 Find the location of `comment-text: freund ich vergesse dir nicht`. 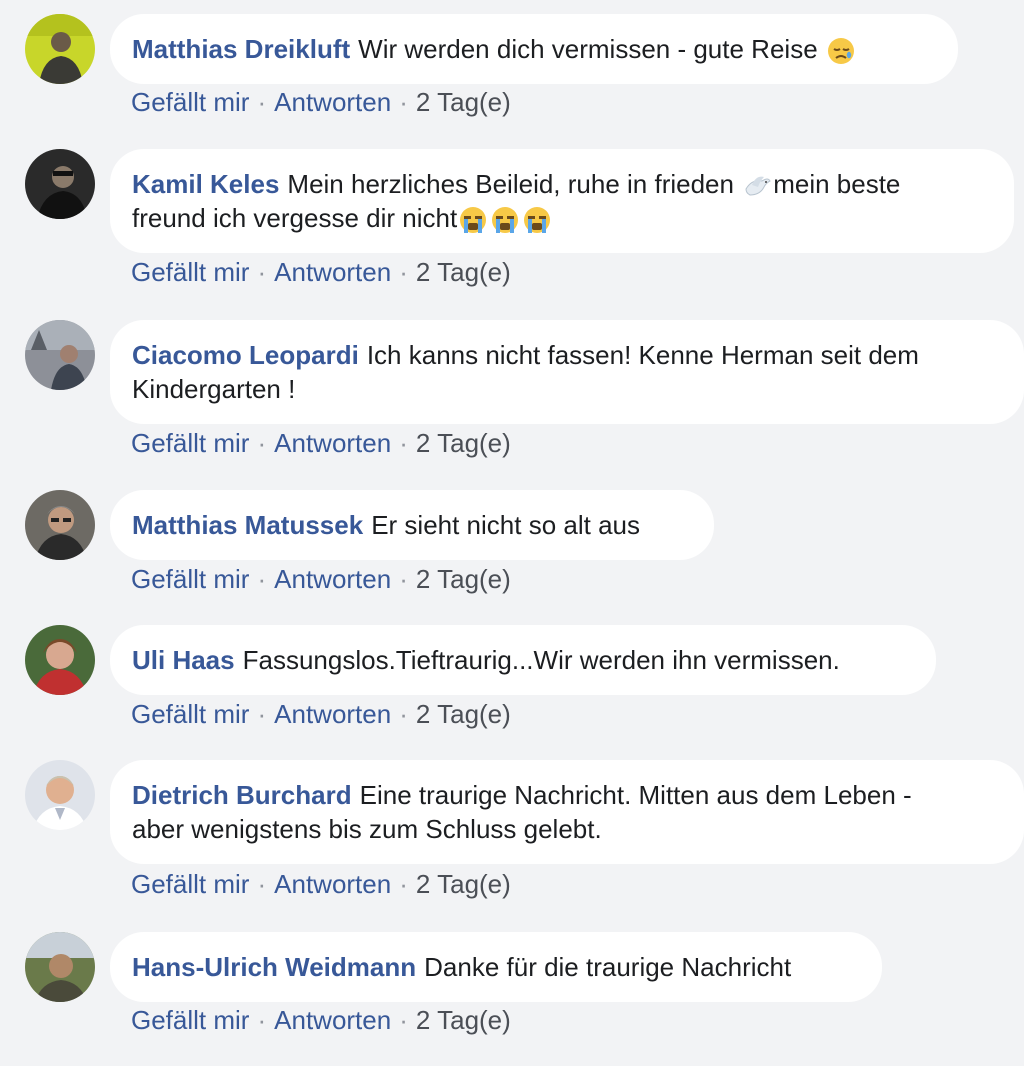

comment-text: freund ich vergesse dir nicht is located at coordinates (295, 218).